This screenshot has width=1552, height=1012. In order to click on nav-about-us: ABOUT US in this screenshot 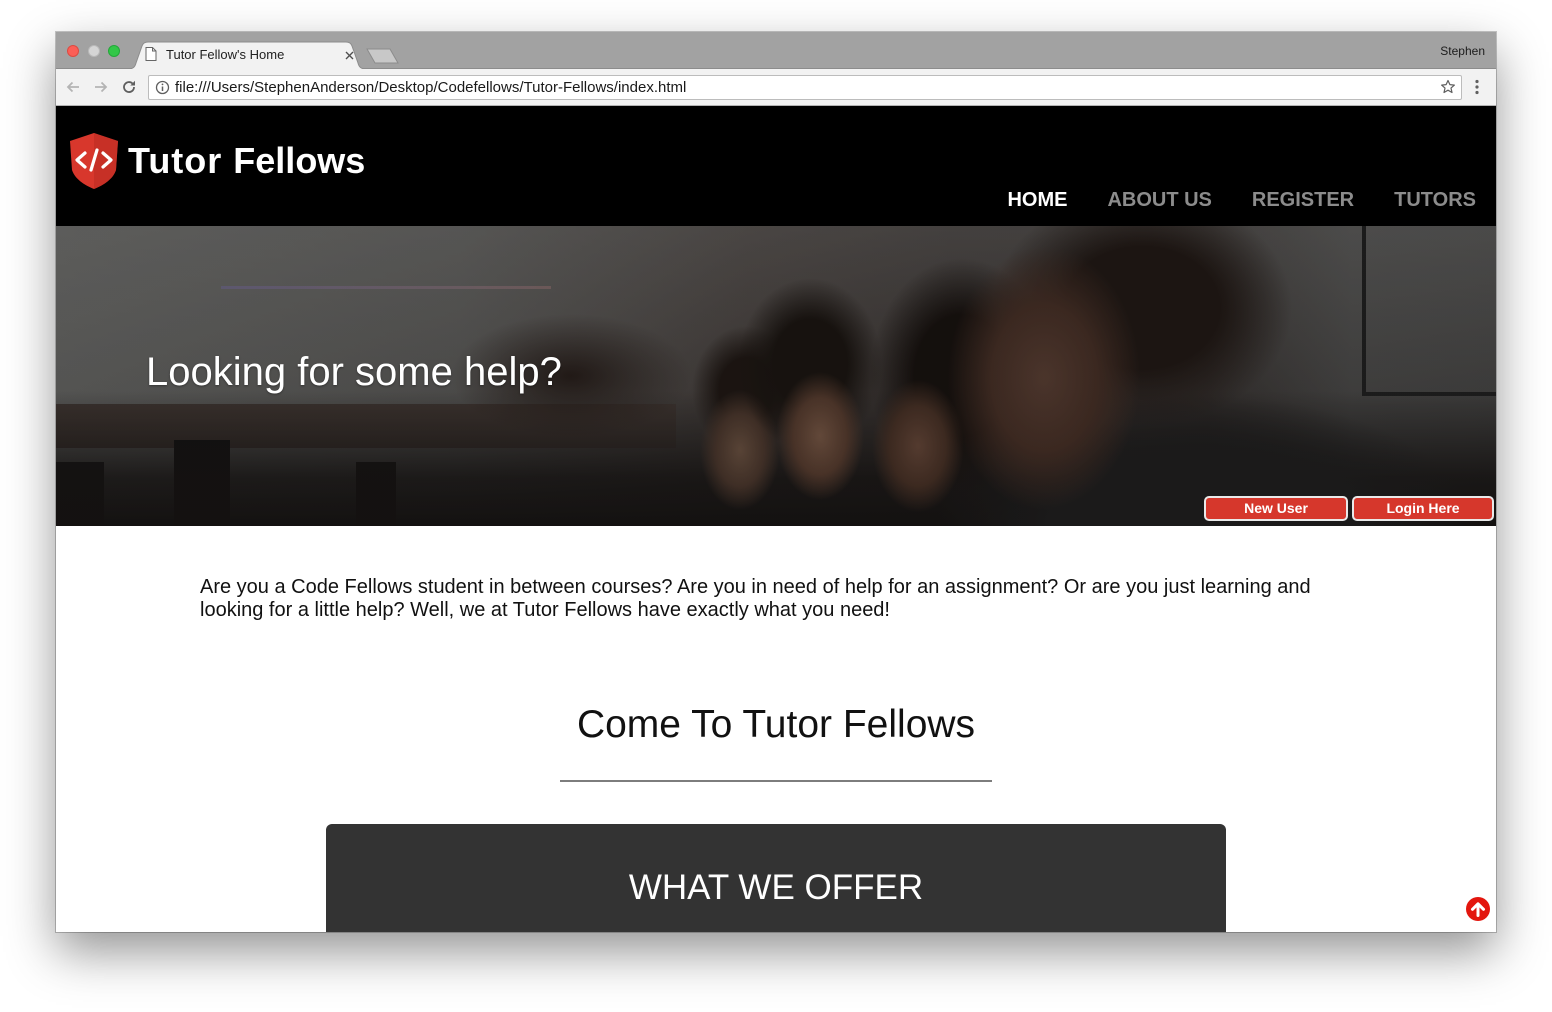, I will do `click(1159, 200)`.